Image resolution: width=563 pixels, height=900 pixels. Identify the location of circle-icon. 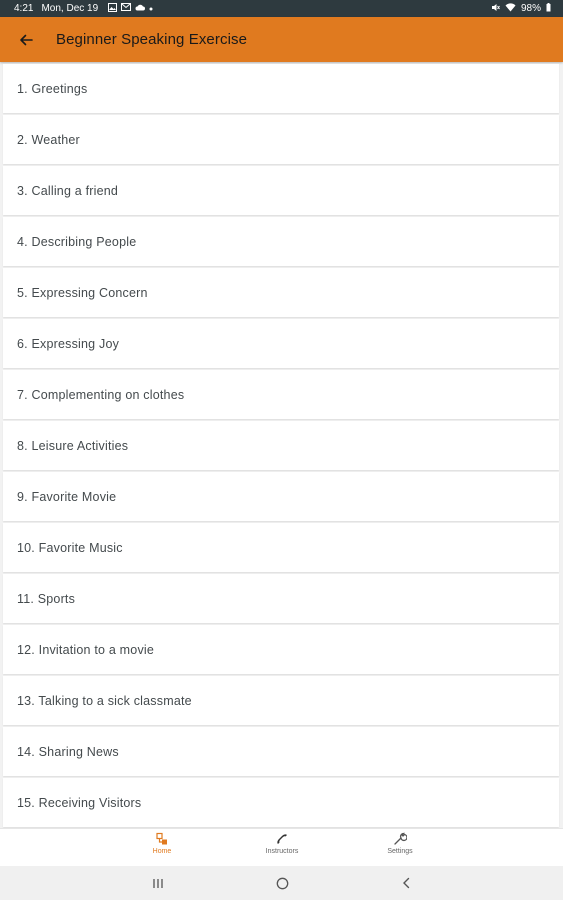
(282, 883).